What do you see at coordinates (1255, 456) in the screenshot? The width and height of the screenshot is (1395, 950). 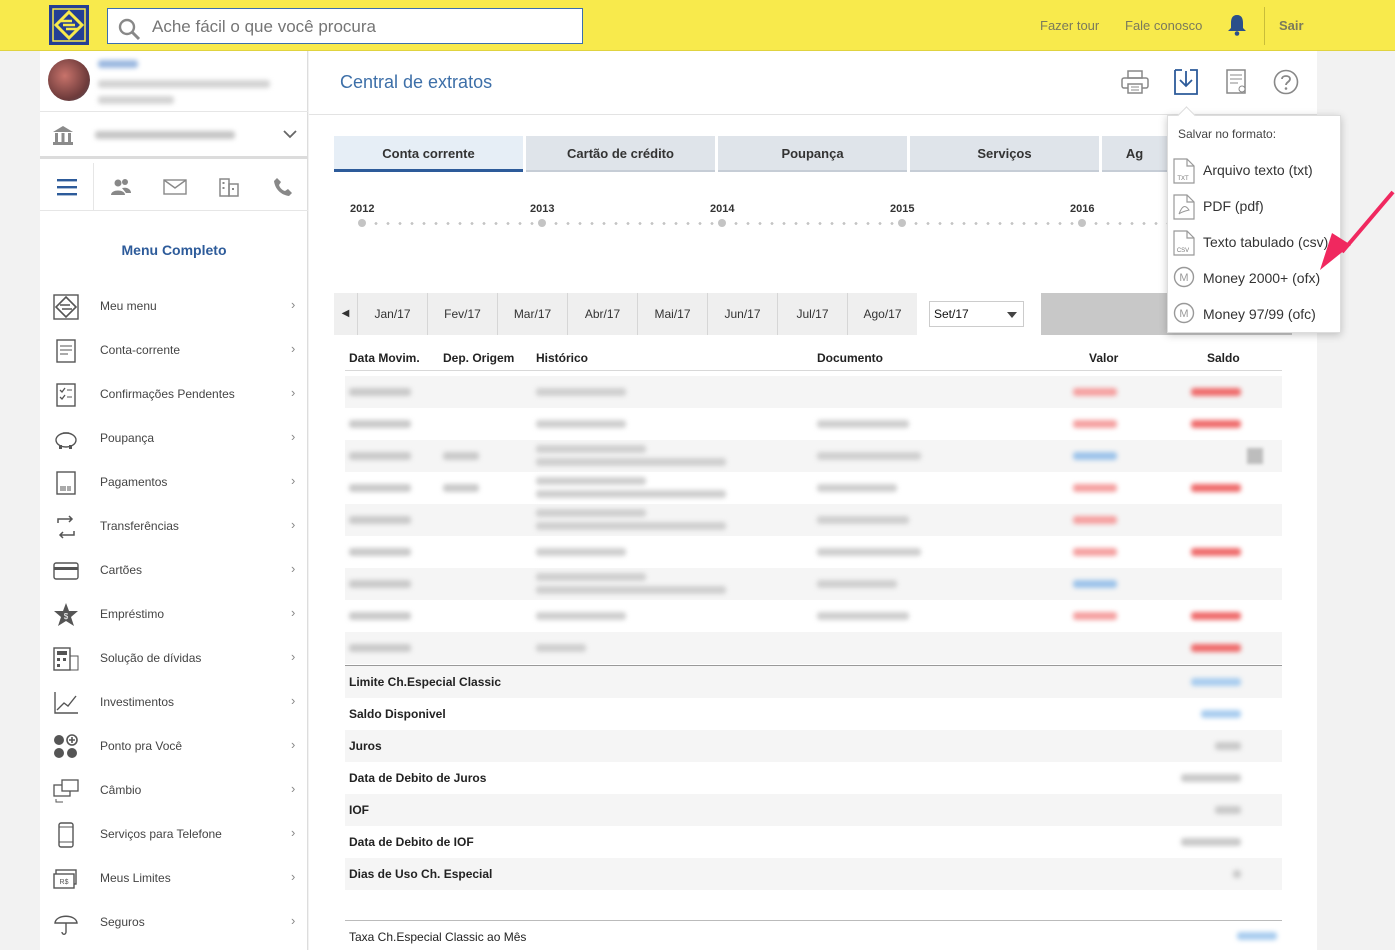 I see `row-action-icon` at bounding box center [1255, 456].